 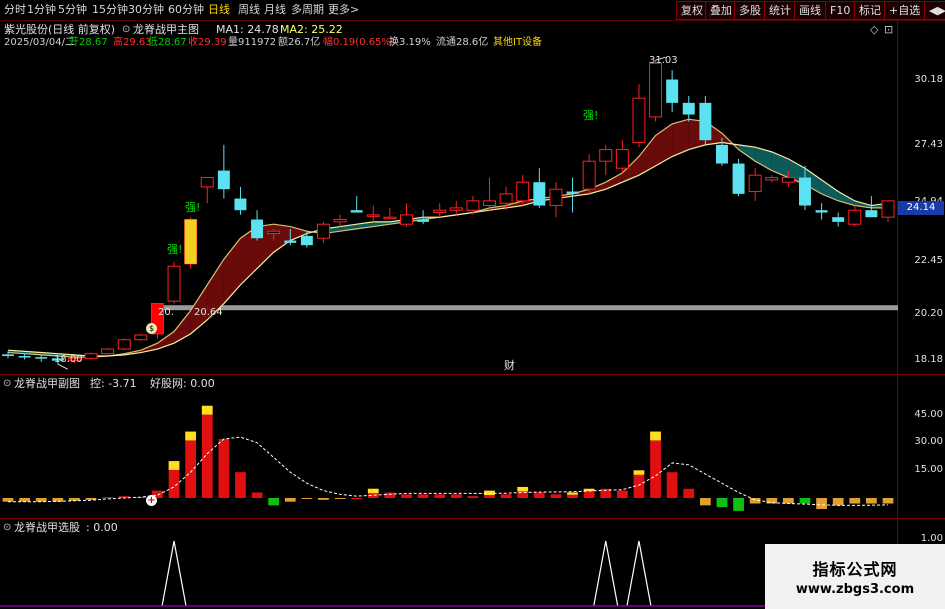 What do you see at coordinates (208, 312) in the screenshot?
I see `support-price-label: 20.64` at bounding box center [208, 312].